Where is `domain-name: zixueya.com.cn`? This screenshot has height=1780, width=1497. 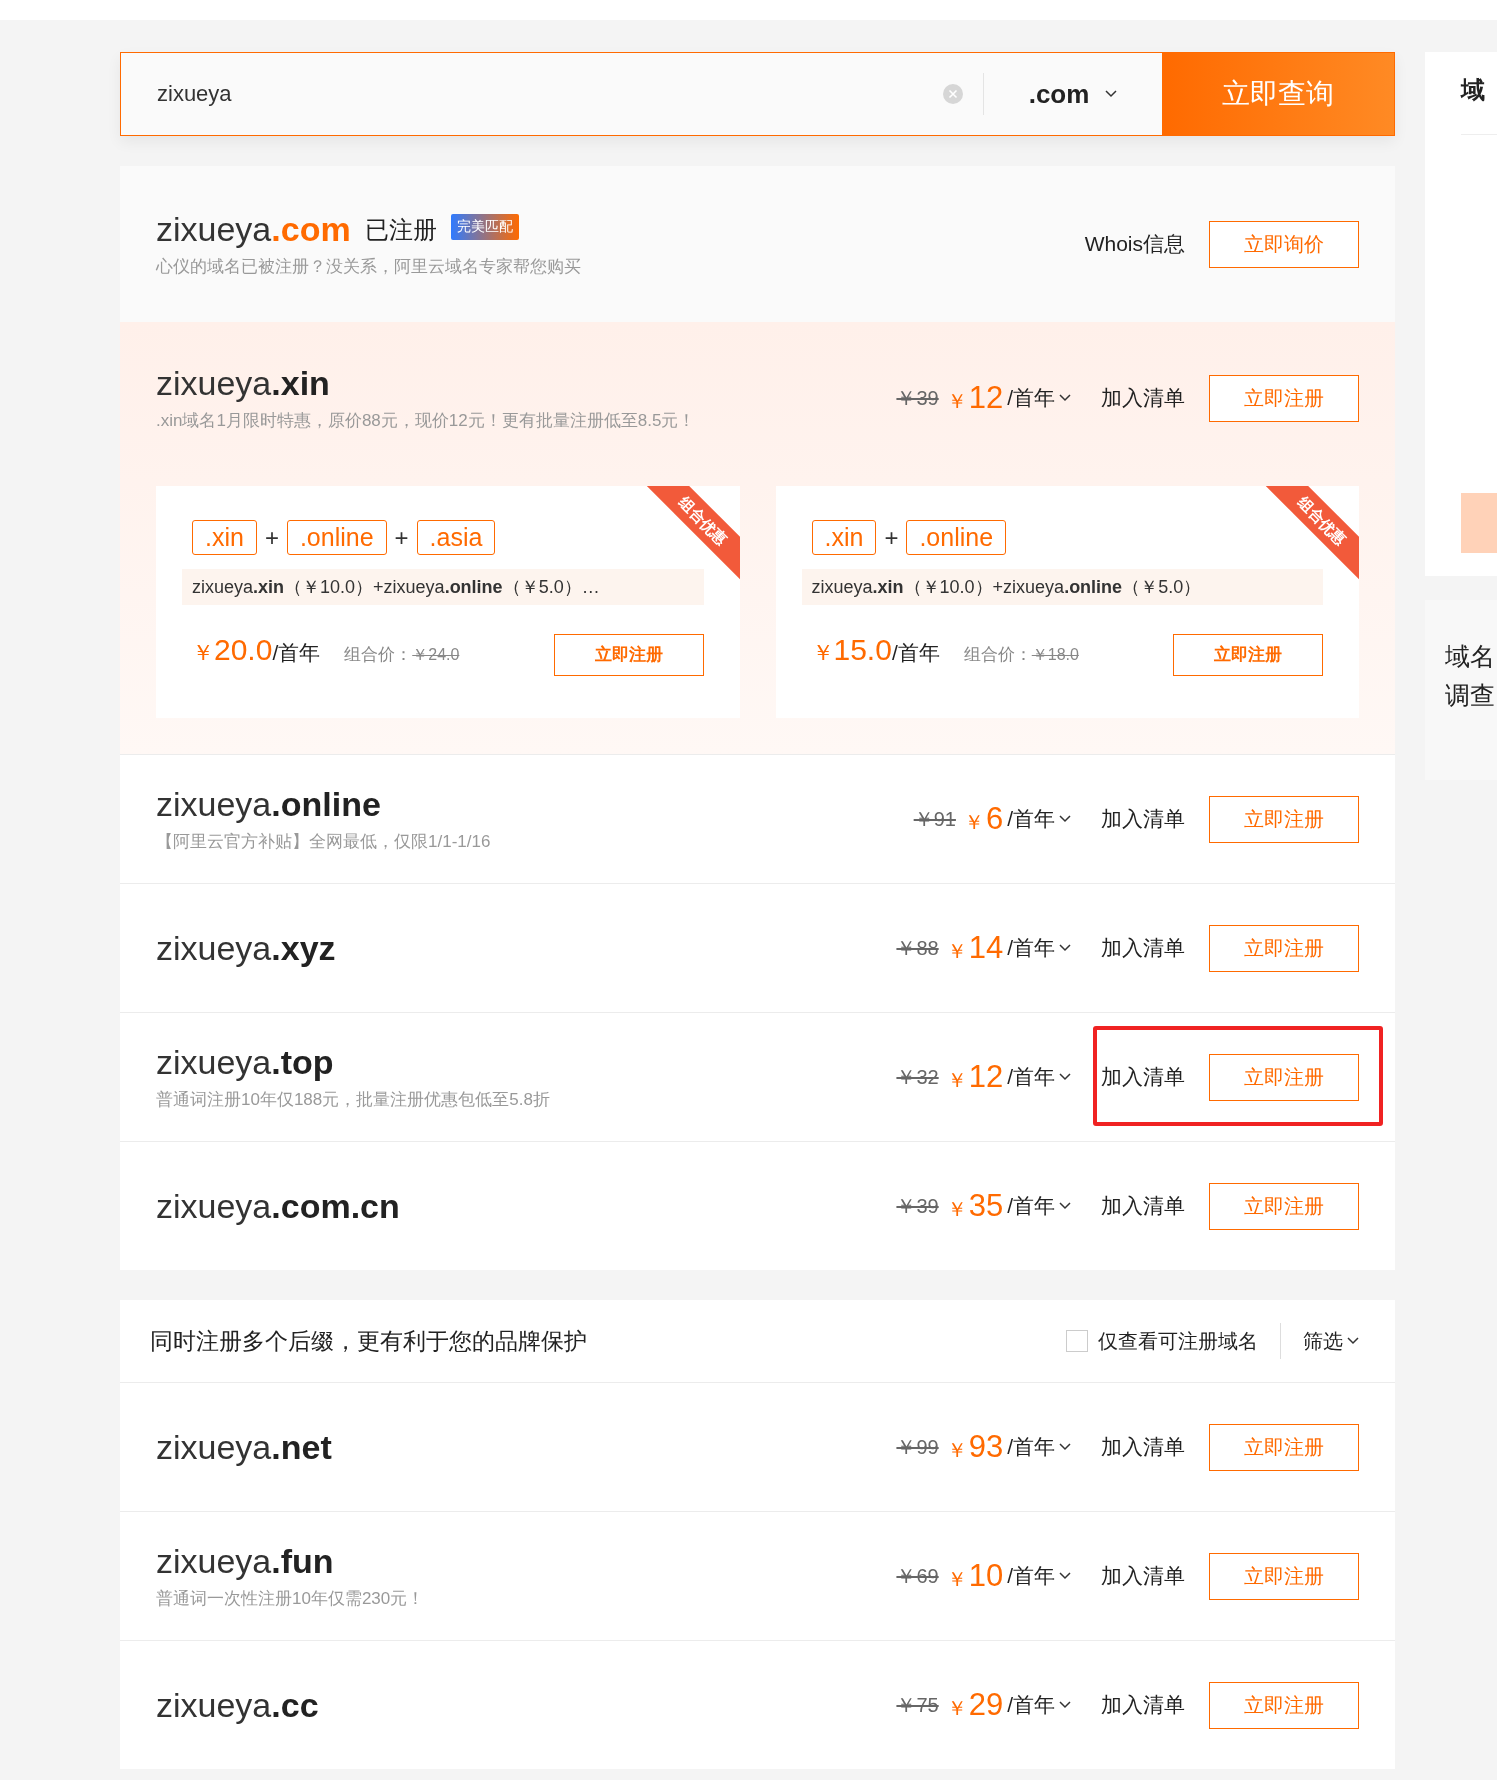 domain-name: zixueya.com.cn is located at coordinates (278, 1206).